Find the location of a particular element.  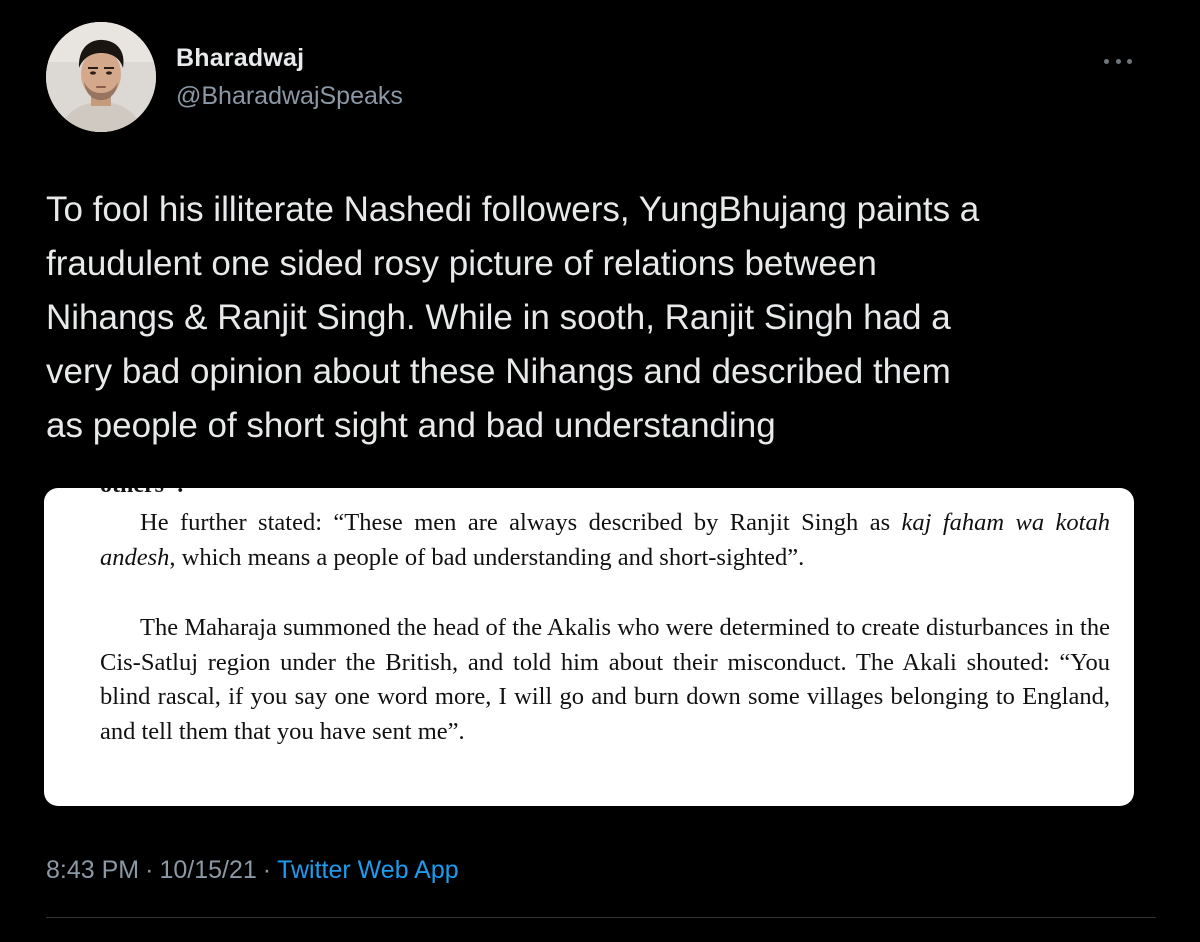

display-name: Bharadwaj is located at coordinates (240, 58).